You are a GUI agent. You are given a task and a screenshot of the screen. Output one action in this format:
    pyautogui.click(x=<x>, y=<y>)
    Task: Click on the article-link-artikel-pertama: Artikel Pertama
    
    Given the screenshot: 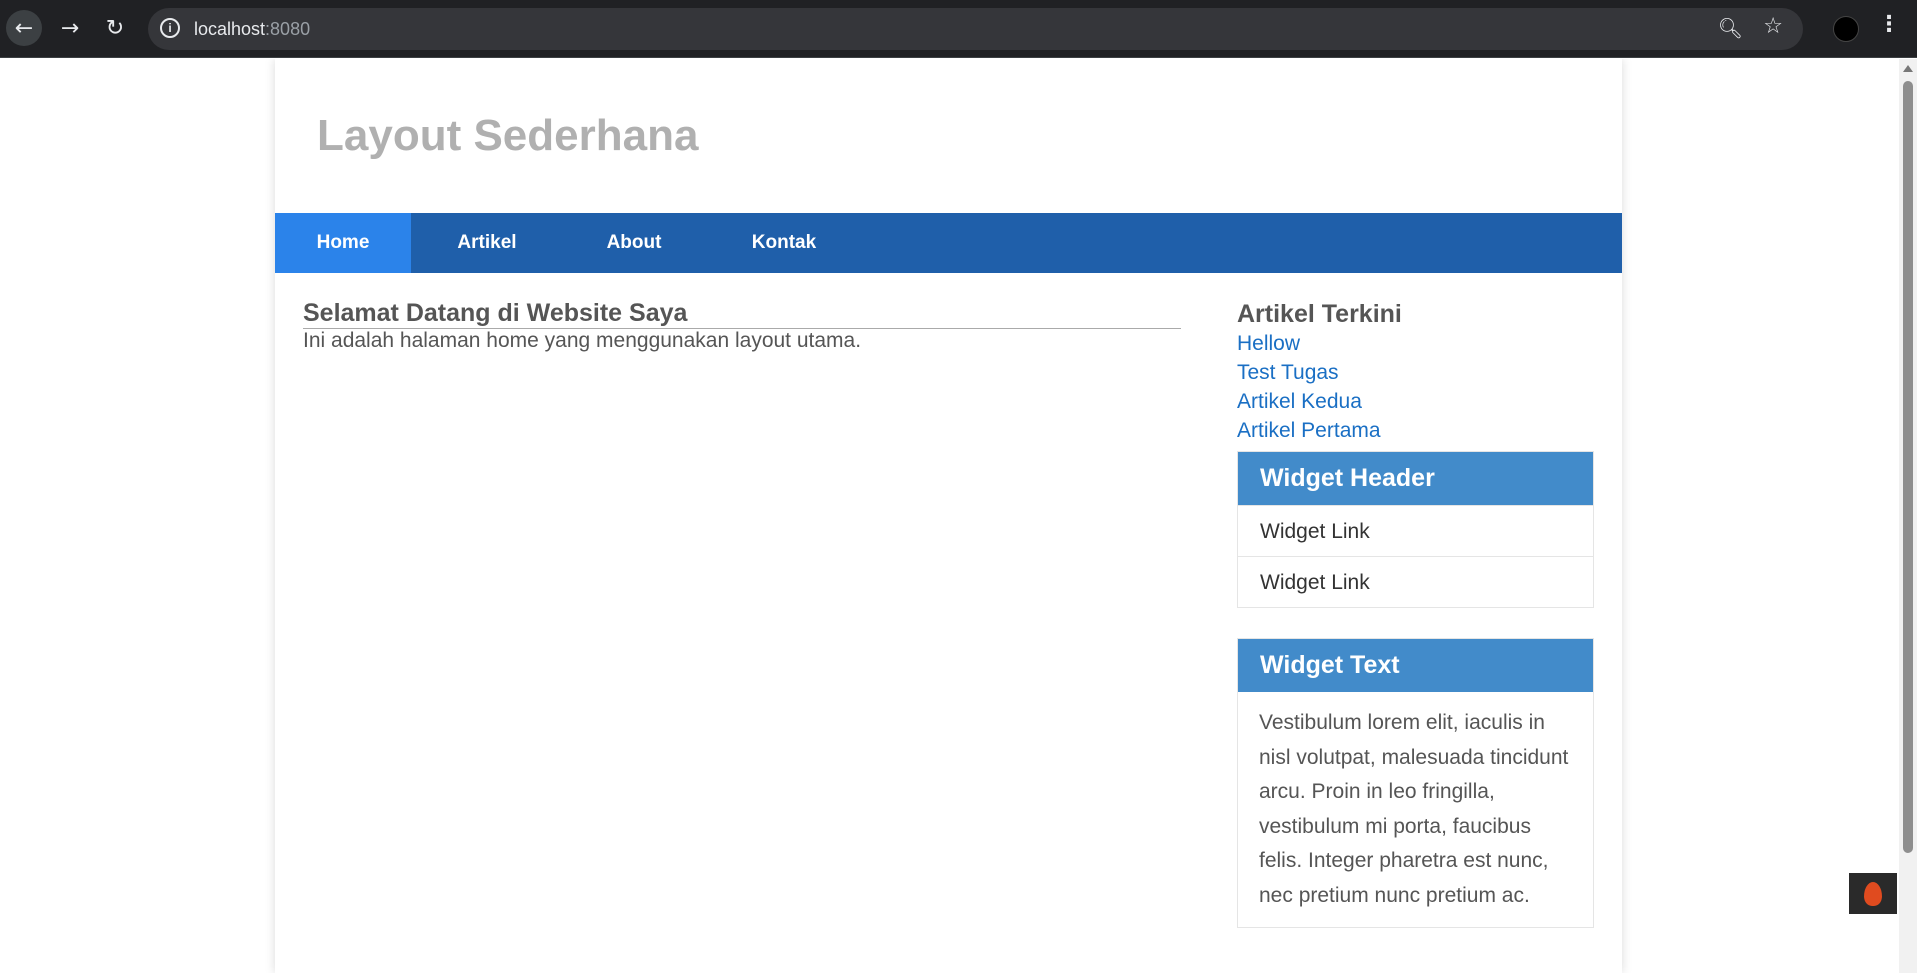 What is the action you would take?
    pyautogui.click(x=1415, y=430)
    